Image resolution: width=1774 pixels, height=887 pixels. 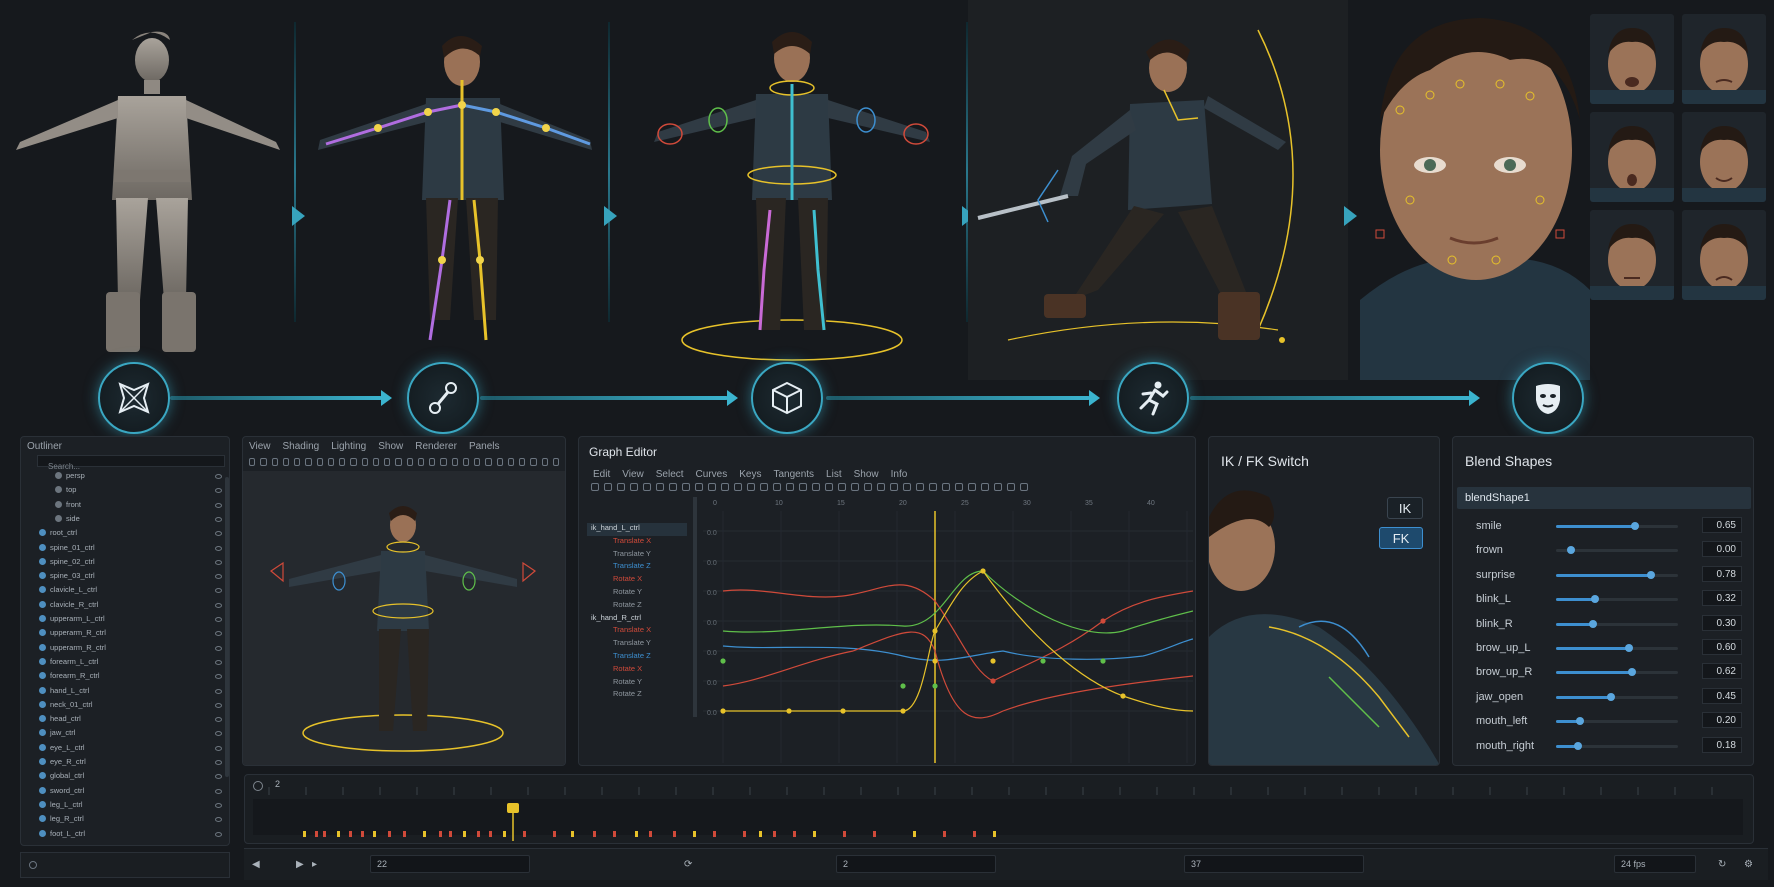 I want to click on pipeline-step-animation, so click(x=1153, y=398).